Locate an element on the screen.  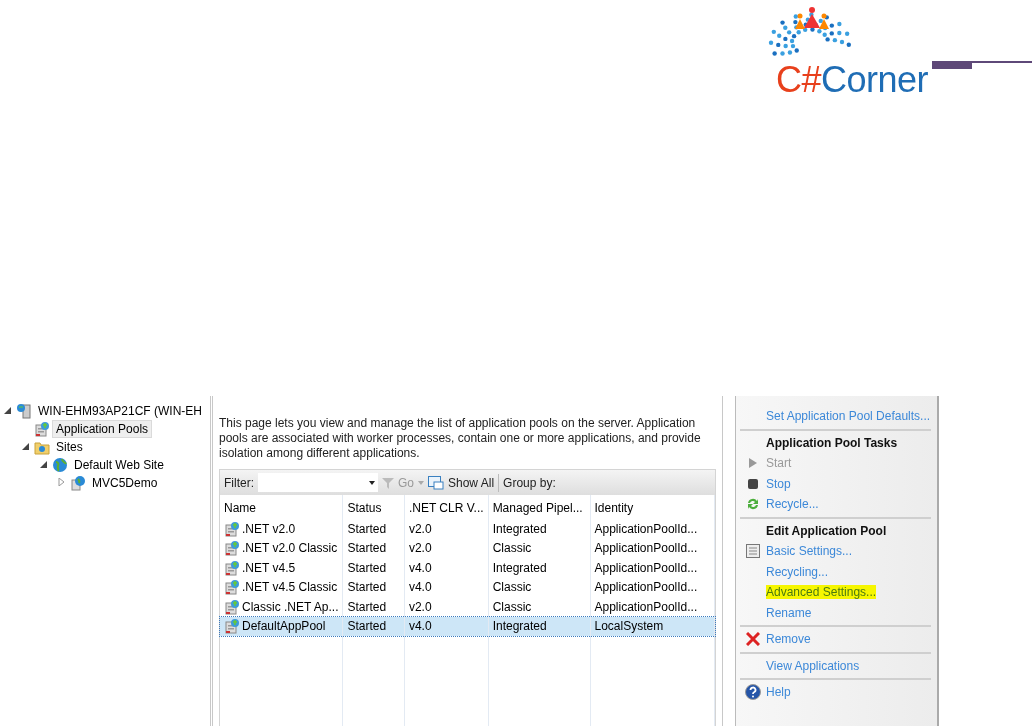
refresh-icon is located at coordinates (753, 504).